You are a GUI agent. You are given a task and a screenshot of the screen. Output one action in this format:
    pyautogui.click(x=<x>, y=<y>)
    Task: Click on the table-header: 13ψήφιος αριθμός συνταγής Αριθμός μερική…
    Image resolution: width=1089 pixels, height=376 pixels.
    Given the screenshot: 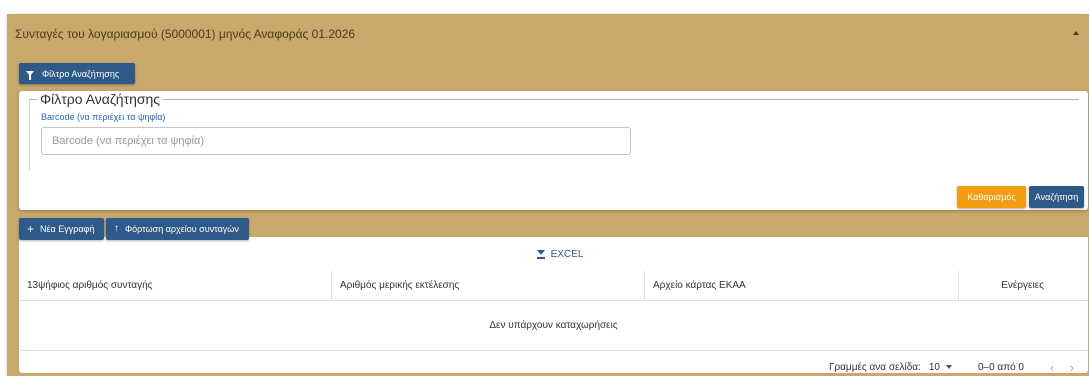 What is the action you would take?
    pyautogui.click(x=553, y=286)
    